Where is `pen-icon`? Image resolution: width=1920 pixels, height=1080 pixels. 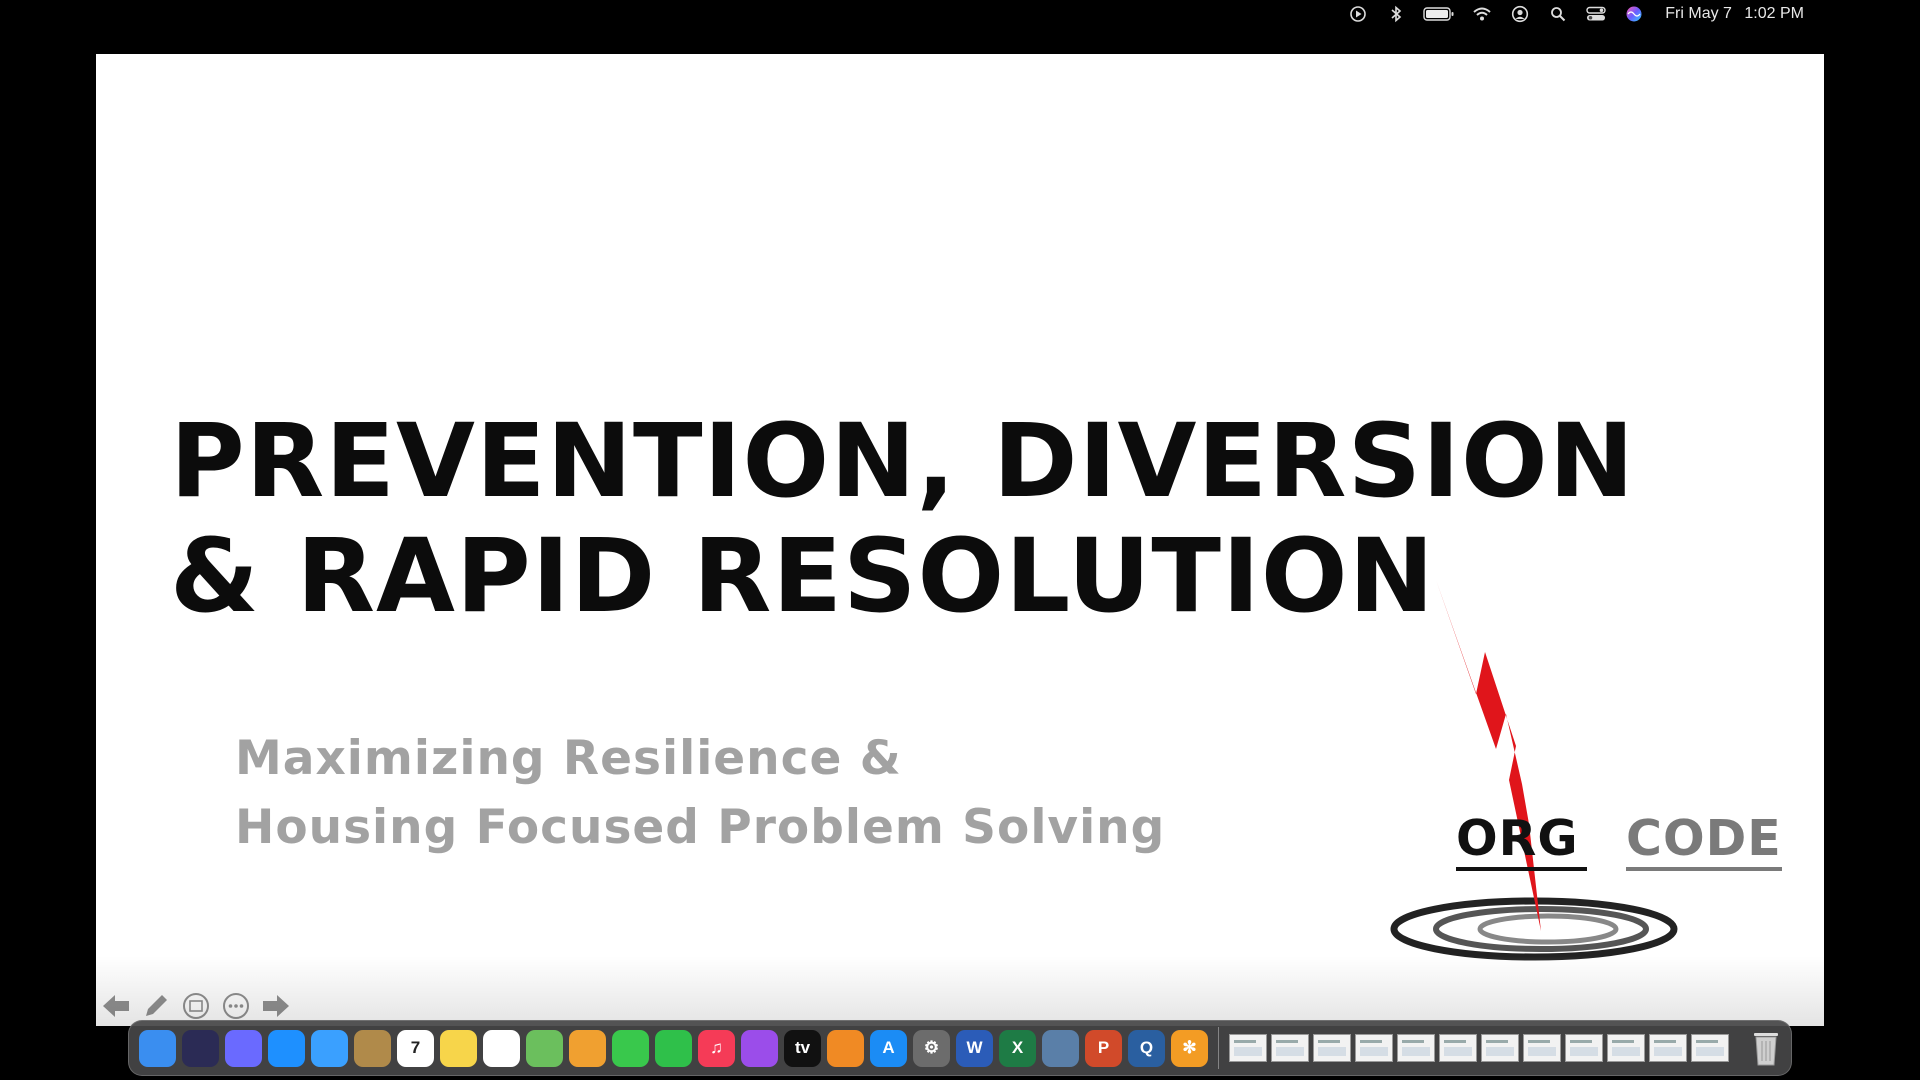
pen-icon is located at coordinates (156, 1006).